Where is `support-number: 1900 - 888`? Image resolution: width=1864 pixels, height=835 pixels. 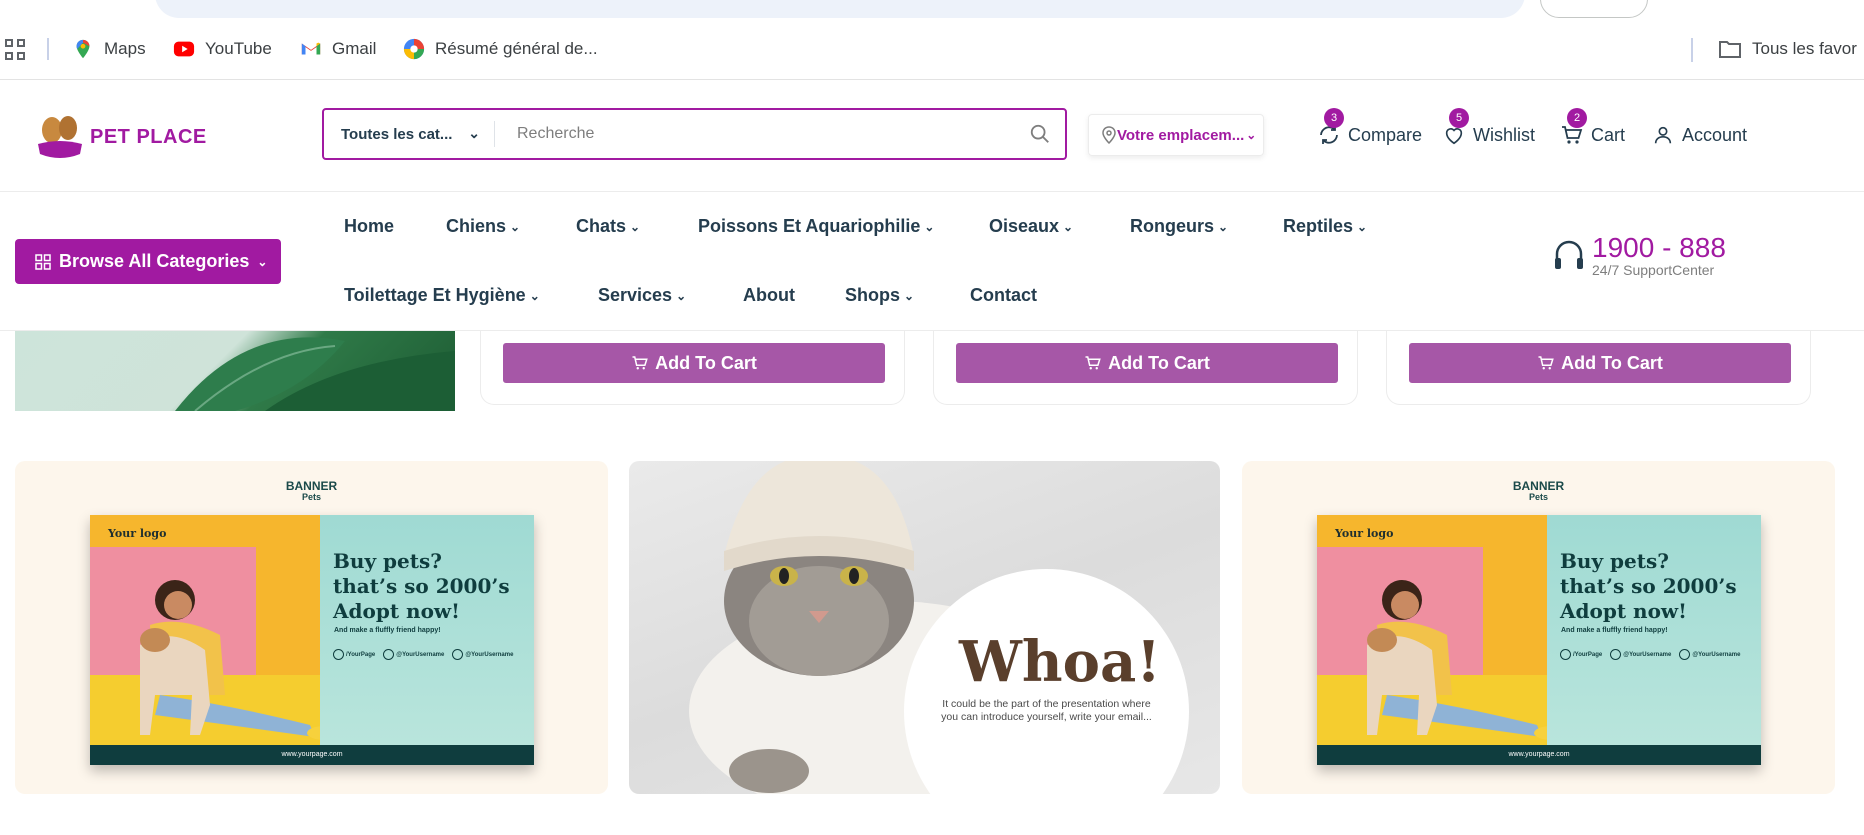
support-number: 1900 - 888 is located at coordinates (1659, 247).